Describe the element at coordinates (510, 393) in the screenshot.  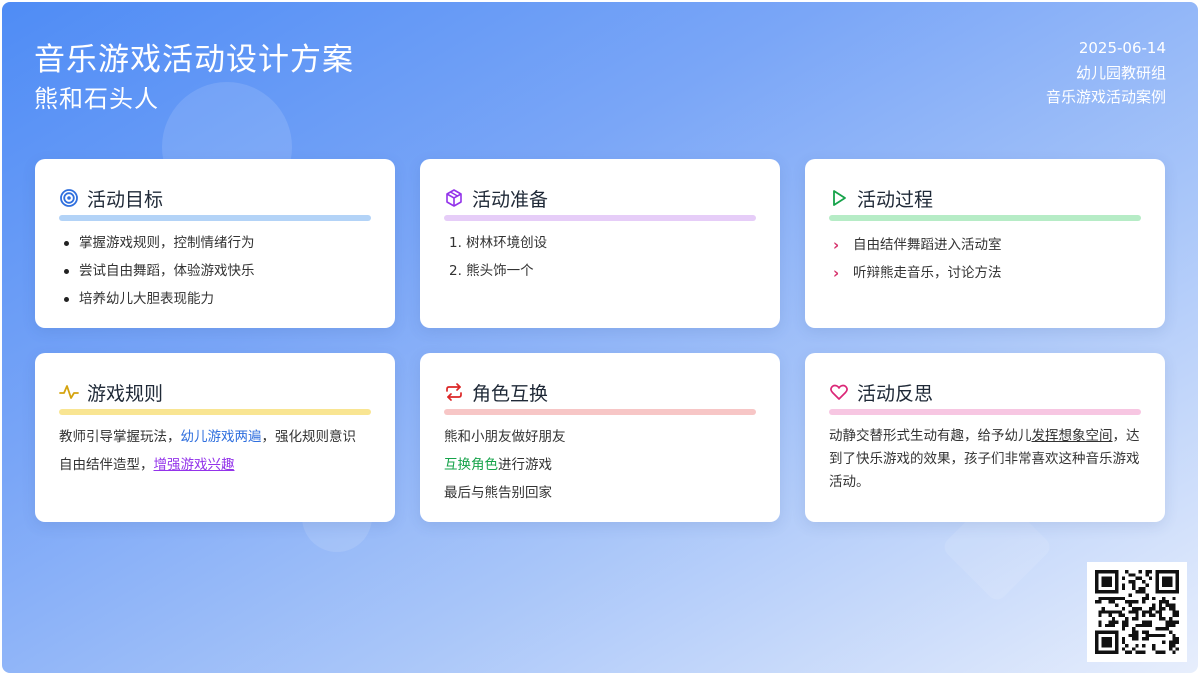
I see `card-title: 角色互换` at that location.